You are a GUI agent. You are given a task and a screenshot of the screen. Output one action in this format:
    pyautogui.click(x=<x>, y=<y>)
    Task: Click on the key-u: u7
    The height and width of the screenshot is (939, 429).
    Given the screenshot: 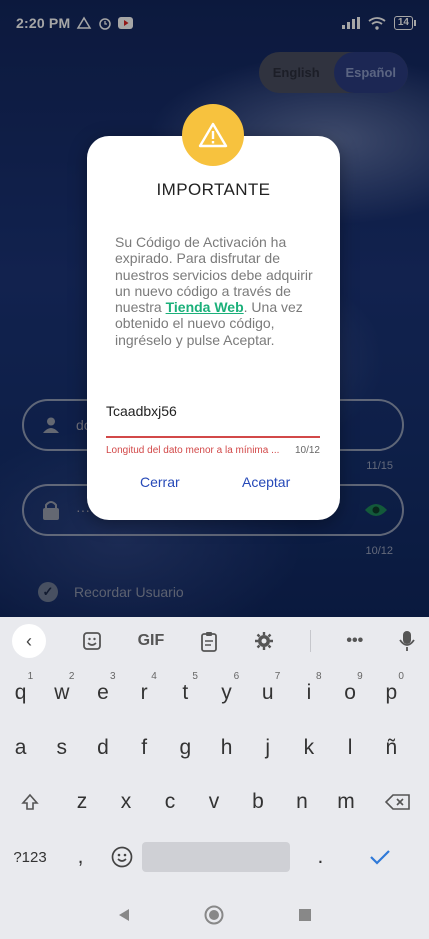 What is the action you would take?
    pyautogui.click(x=267, y=693)
    